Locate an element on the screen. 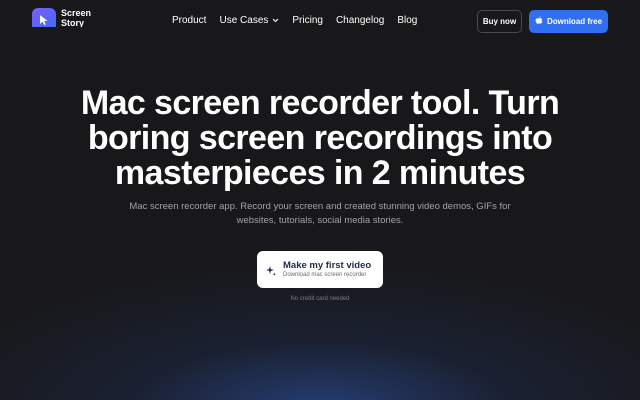 The image size is (640, 400). sparkle-icon is located at coordinates (271, 270).